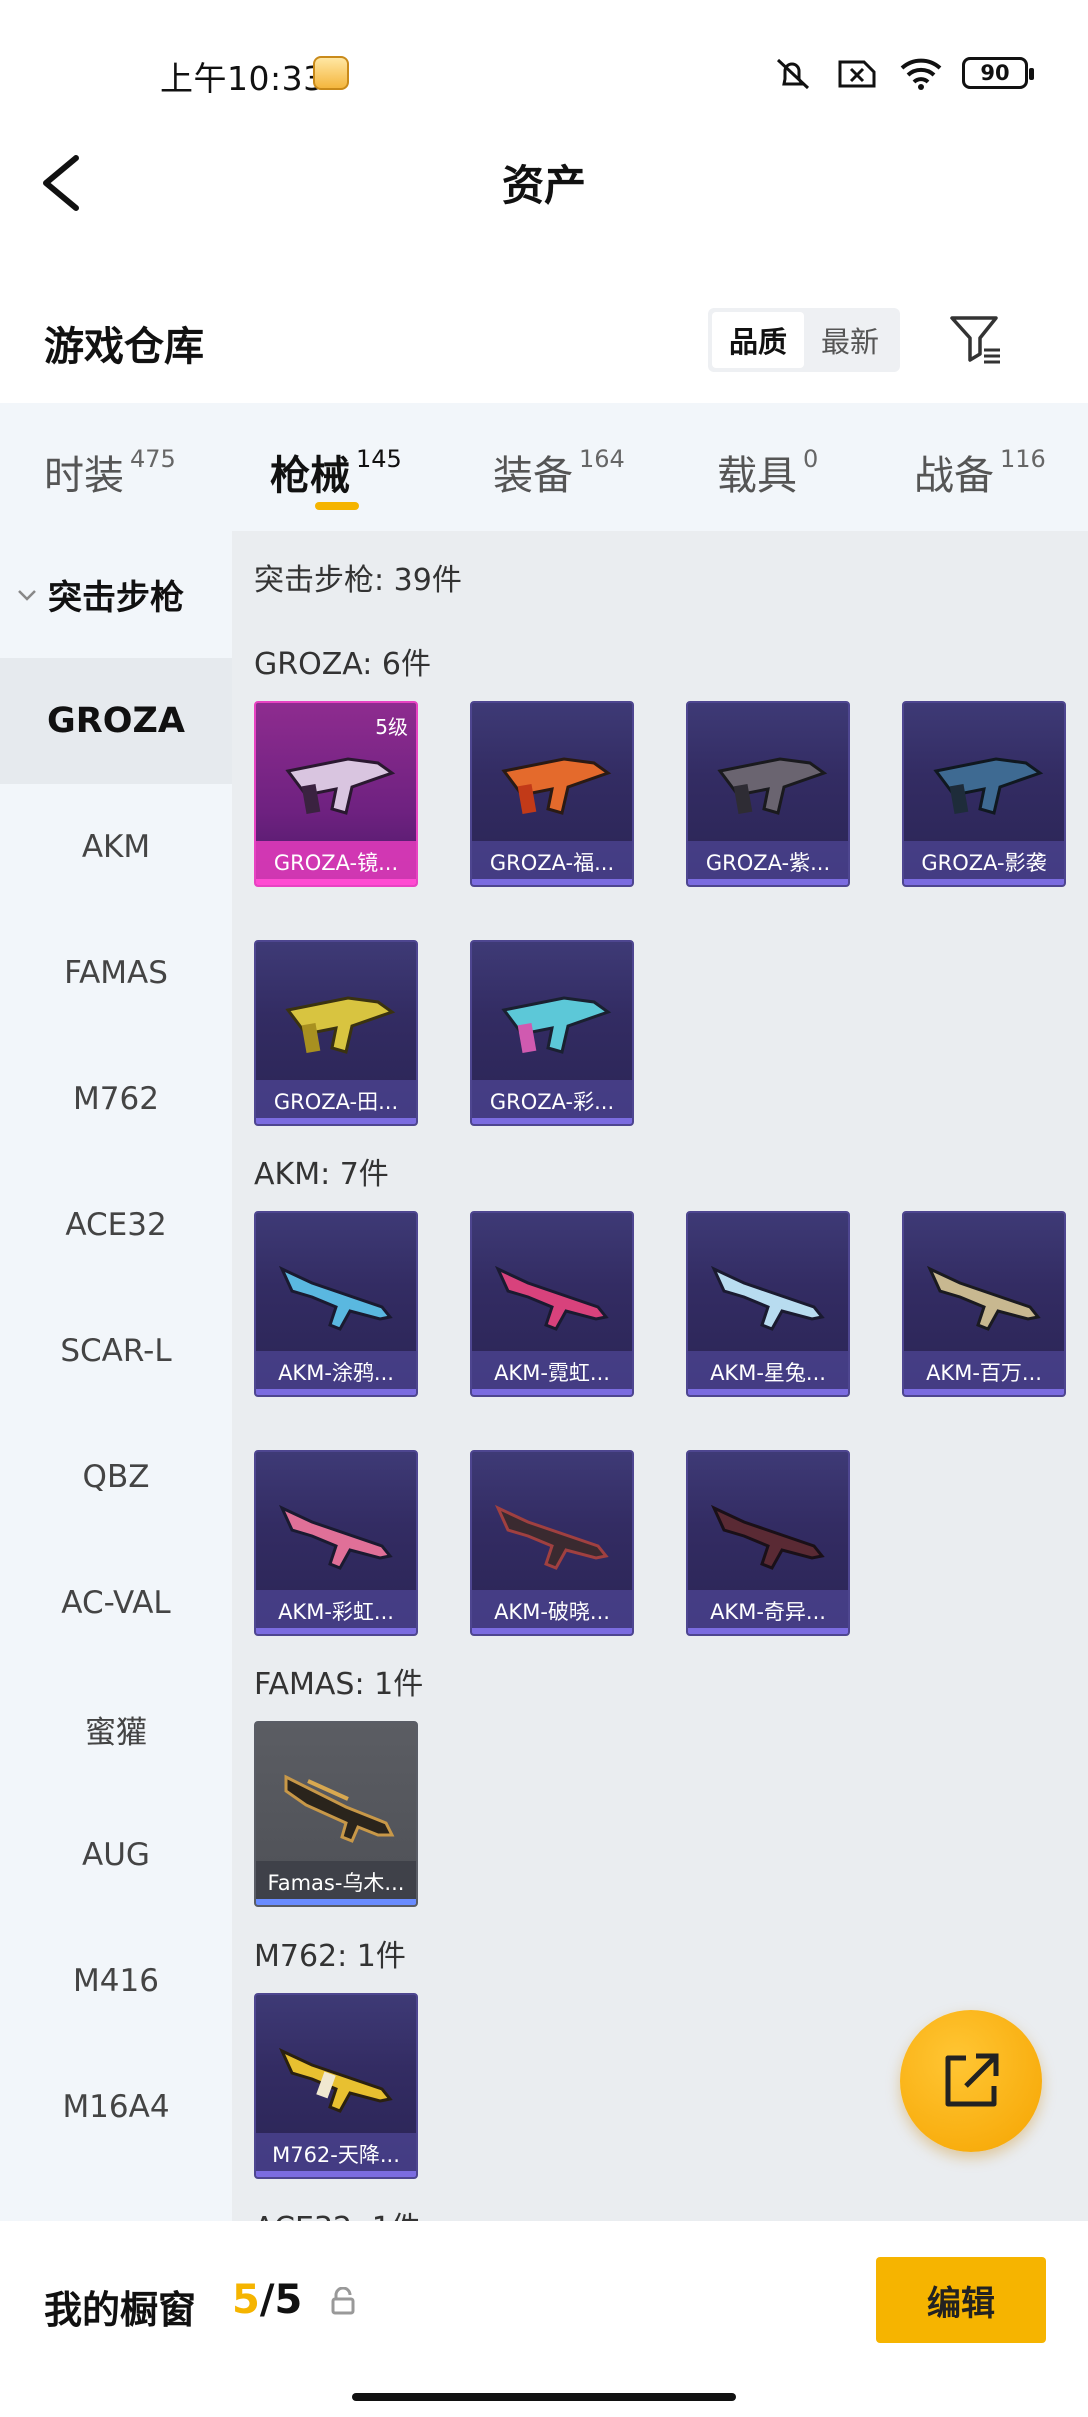 The width and height of the screenshot is (1088, 2417). I want to click on sidebar-item-famas: FAMAS, so click(116, 973).